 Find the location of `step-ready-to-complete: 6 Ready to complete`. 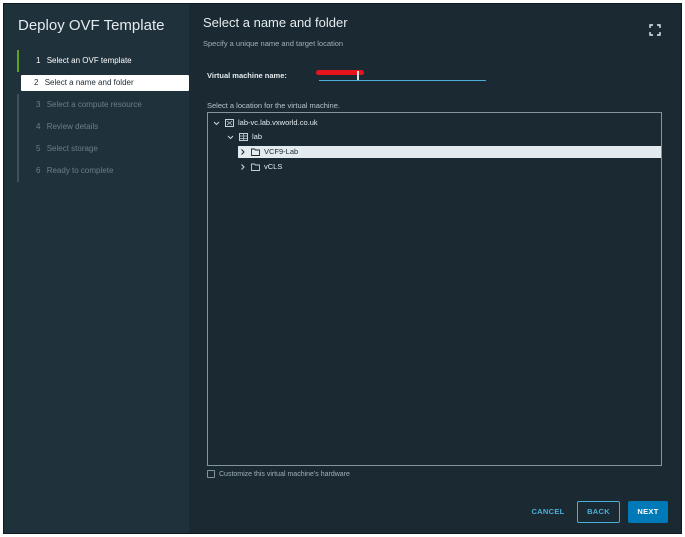

step-ready-to-complete: 6 Ready to complete is located at coordinates (103, 171).